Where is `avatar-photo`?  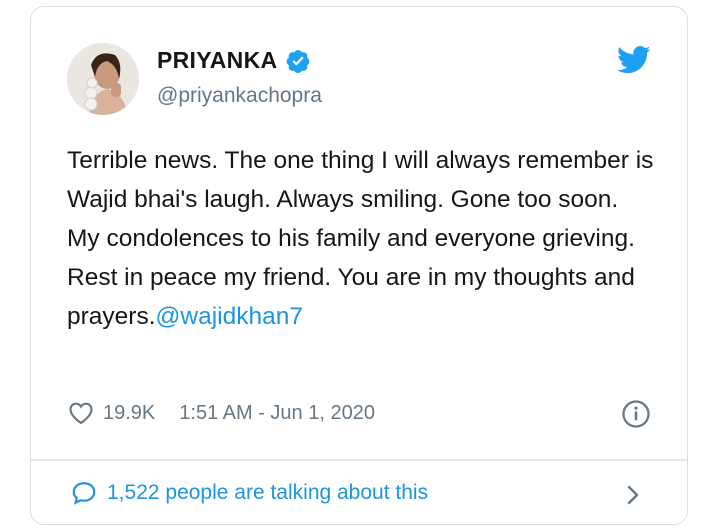
avatar-photo is located at coordinates (103, 79).